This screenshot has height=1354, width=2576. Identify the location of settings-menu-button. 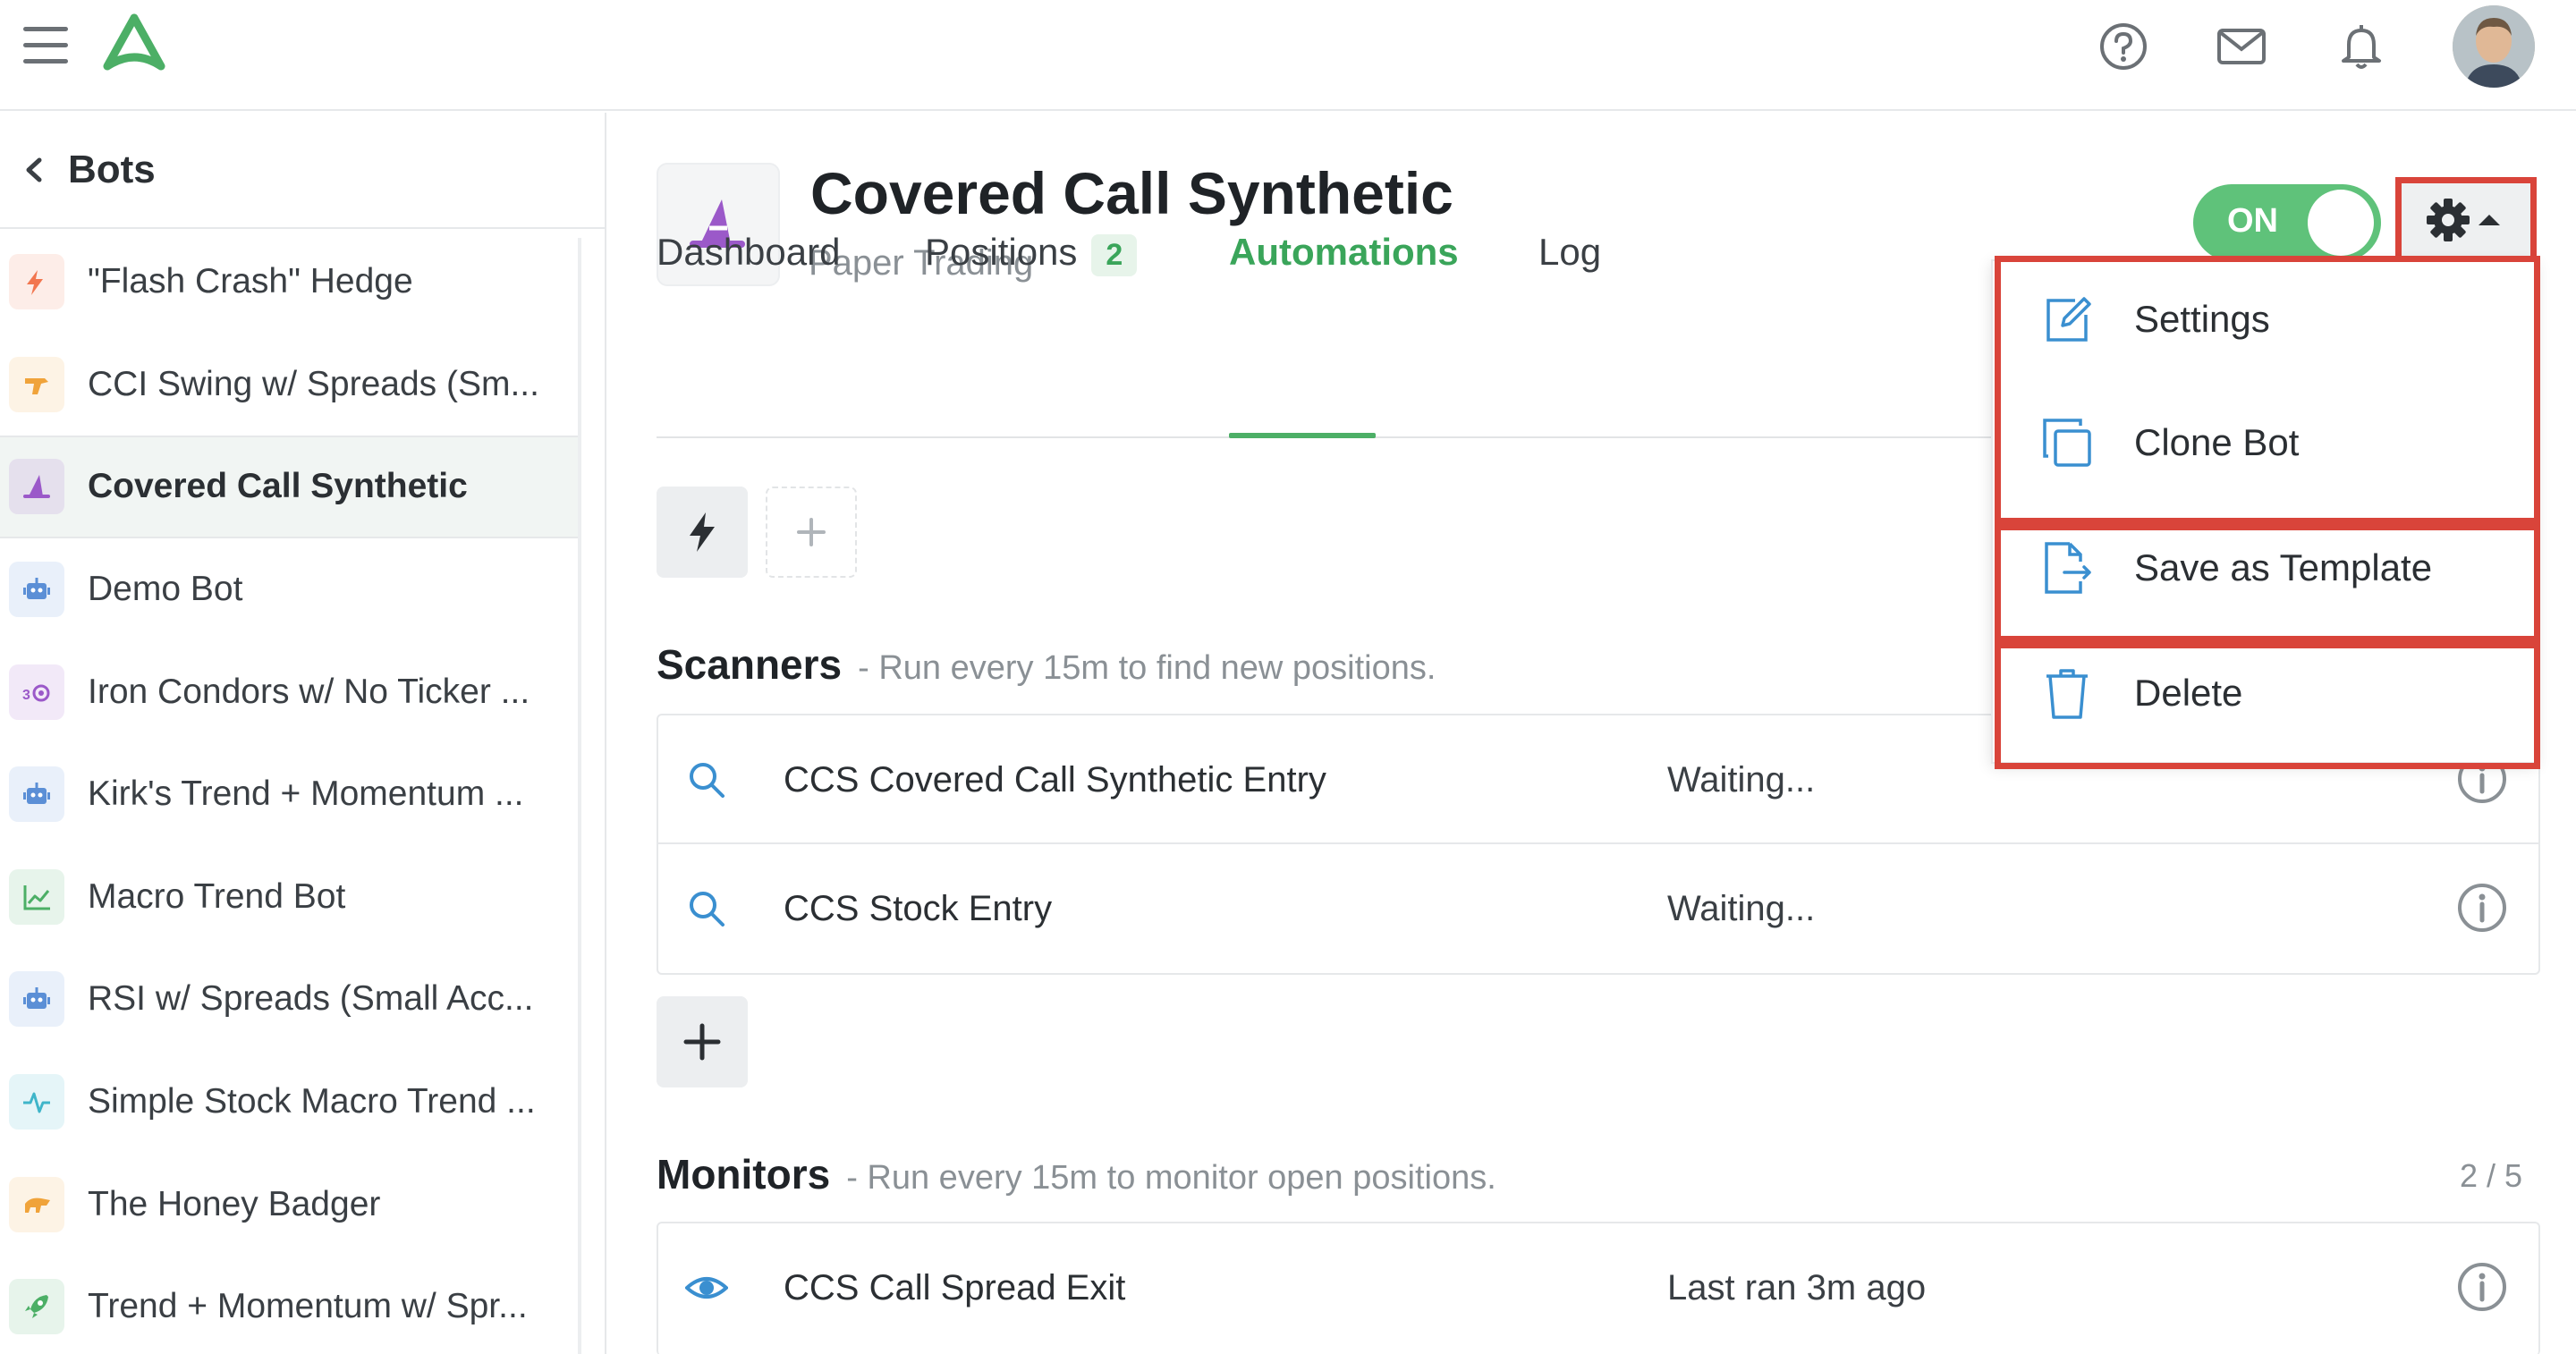
(2466, 220).